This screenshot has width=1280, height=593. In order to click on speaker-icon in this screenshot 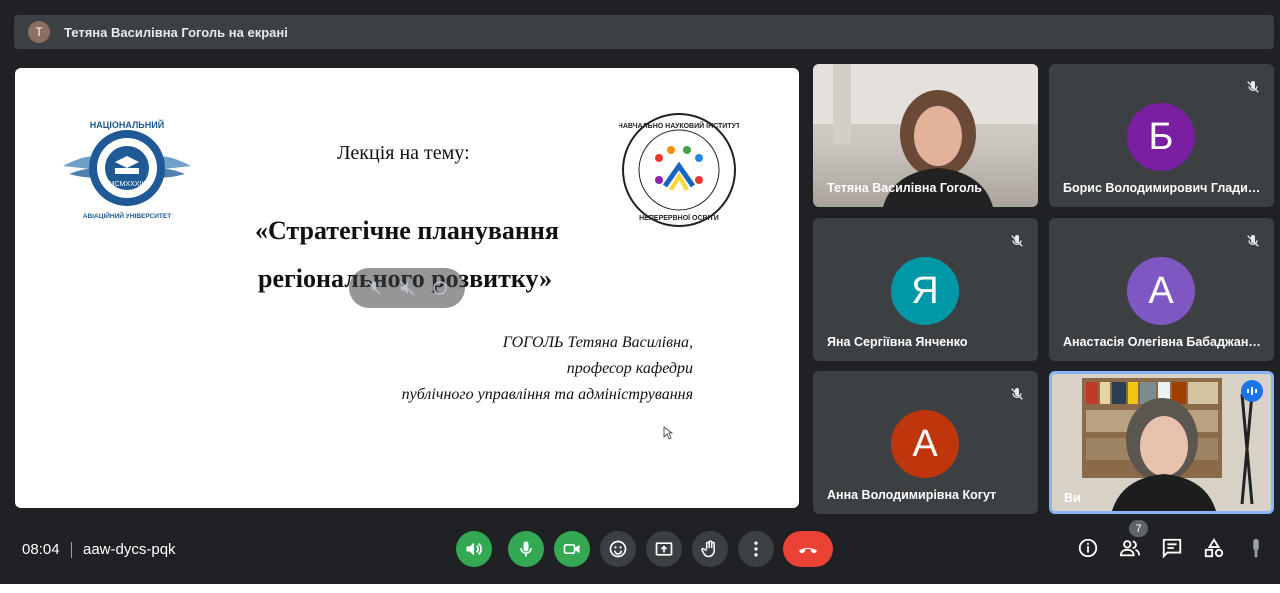, I will do `click(474, 549)`.